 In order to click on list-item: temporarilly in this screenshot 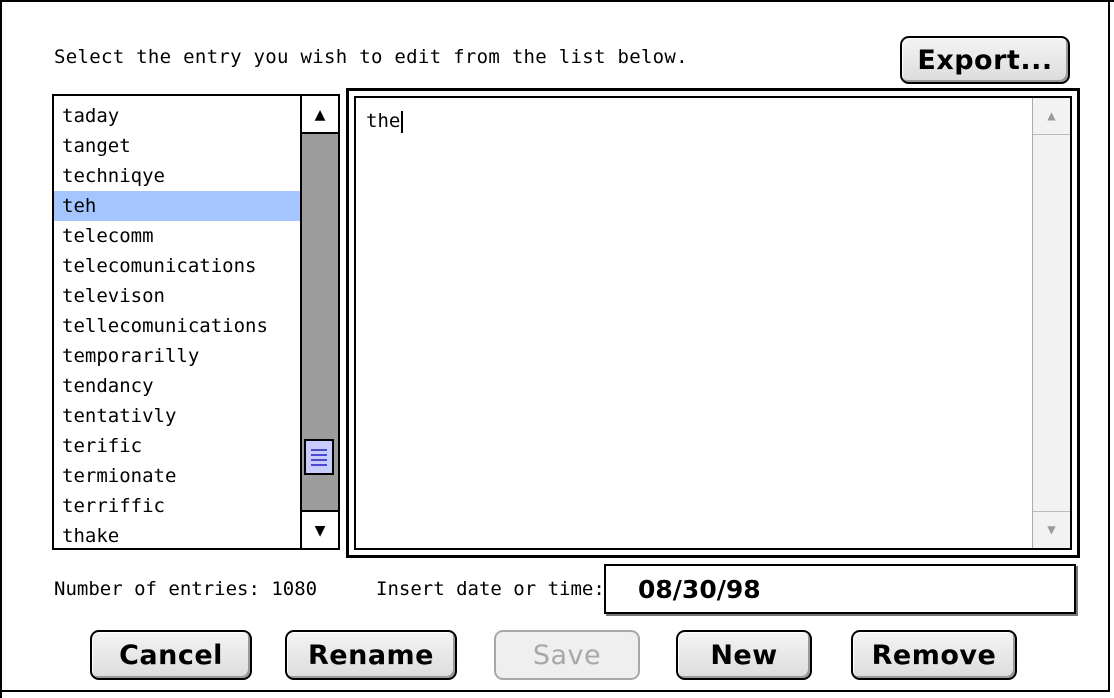, I will do `click(177, 356)`.